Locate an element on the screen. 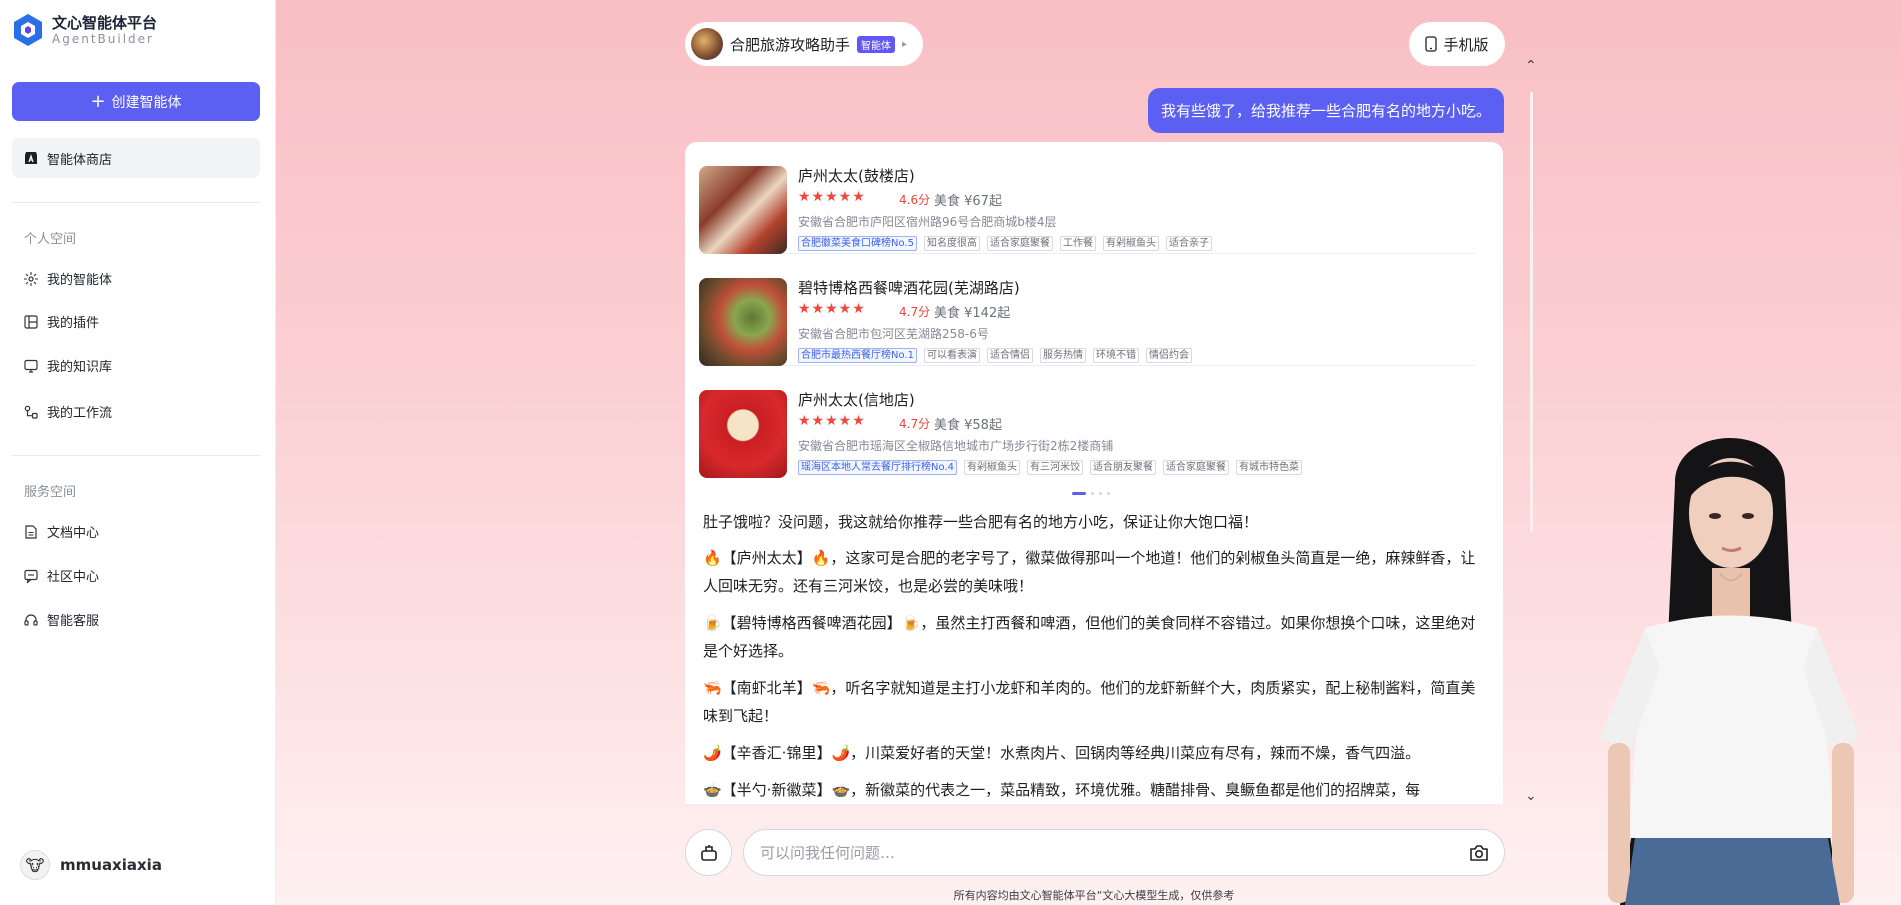 Image resolution: width=1901 pixels, height=905 pixels. sidebar-item-label: 社区中心 is located at coordinates (73, 577).